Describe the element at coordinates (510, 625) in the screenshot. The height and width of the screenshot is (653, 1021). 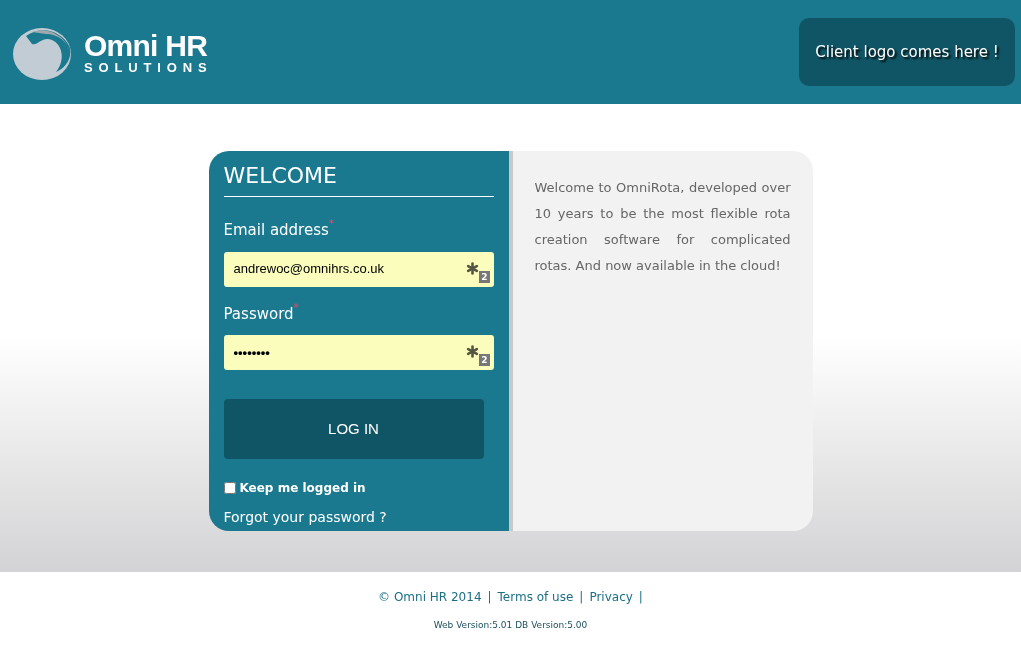
I see `version-text: Web Version:5.01 DB Version:5.00` at that location.